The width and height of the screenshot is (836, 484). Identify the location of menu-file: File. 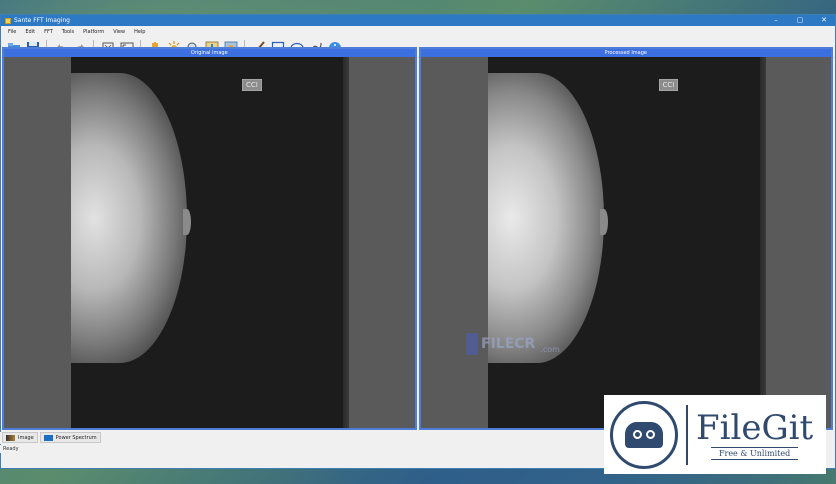
(12, 32).